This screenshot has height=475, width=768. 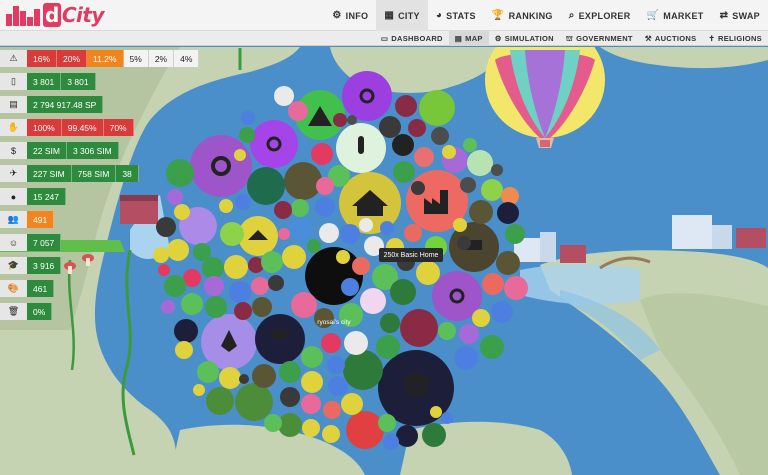 I want to click on stat-chip: 2 794 917.48 SP, so click(x=65, y=104).